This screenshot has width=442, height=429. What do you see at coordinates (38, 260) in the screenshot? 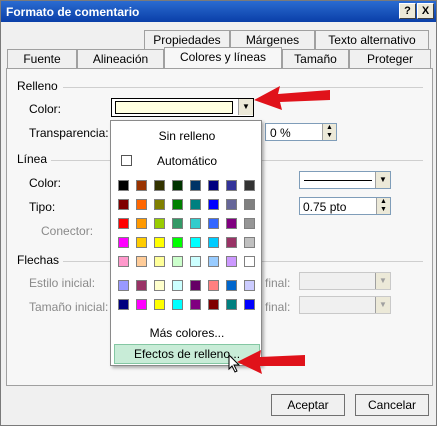
I see `arrows-group-title: Flechas` at bounding box center [38, 260].